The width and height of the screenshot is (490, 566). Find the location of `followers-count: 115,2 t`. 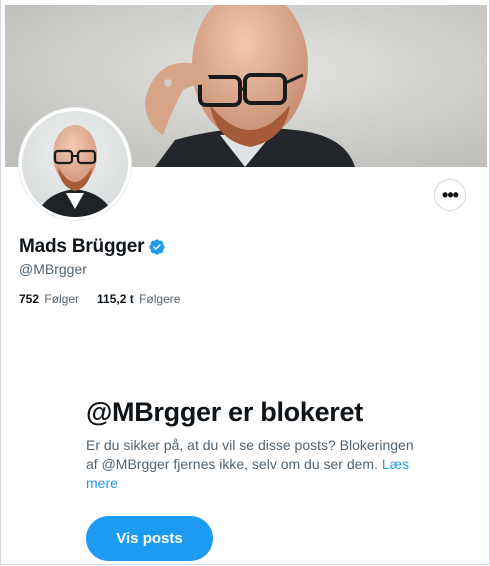

followers-count: 115,2 t is located at coordinates (115, 299).